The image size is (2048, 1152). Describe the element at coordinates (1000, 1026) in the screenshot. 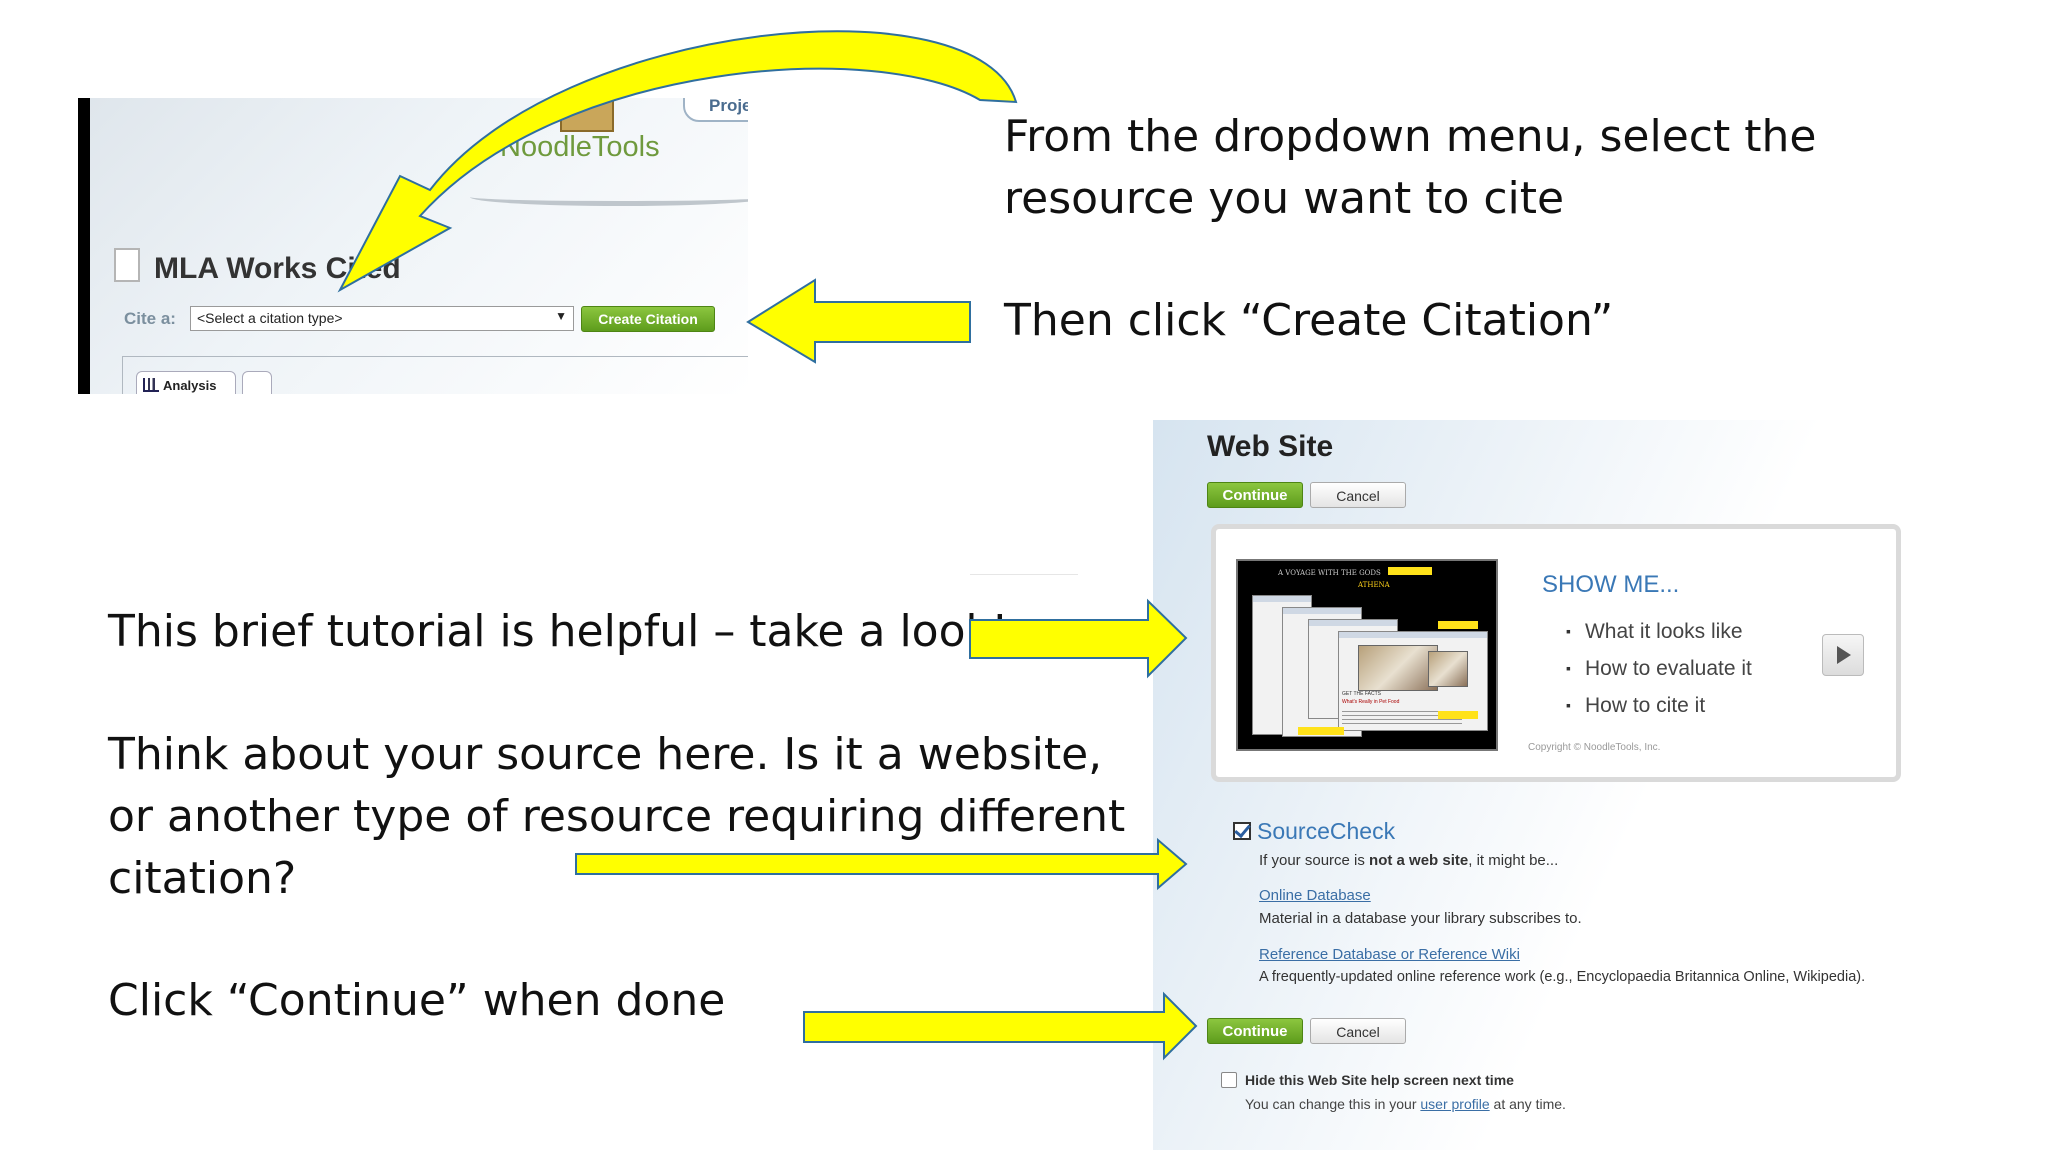

I see `arrow-to-continue` at that location.